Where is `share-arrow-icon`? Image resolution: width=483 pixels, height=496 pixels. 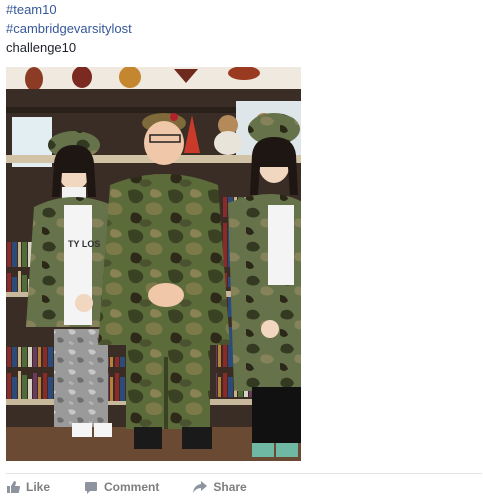 share-arrow-icon is located at coordinates (200, 487).